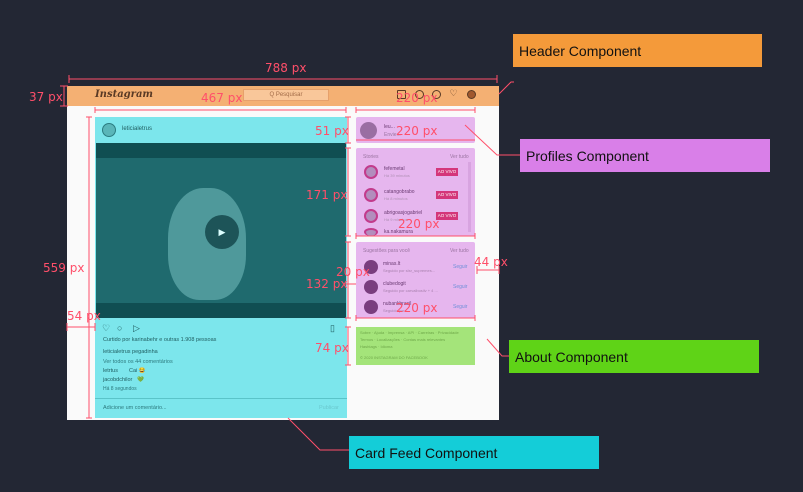  I want to click on dim-stories-width: 220 px, so click(419, 224).